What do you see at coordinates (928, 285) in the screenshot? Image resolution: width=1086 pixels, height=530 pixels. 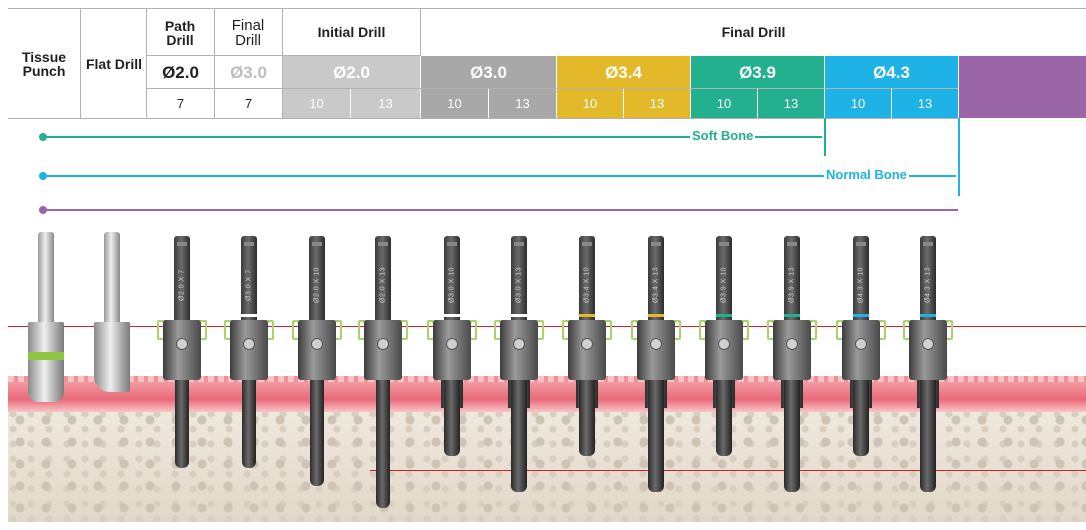 I see `drill-size-label: Ø4.3 X 13` at bounding box center [928, 285].